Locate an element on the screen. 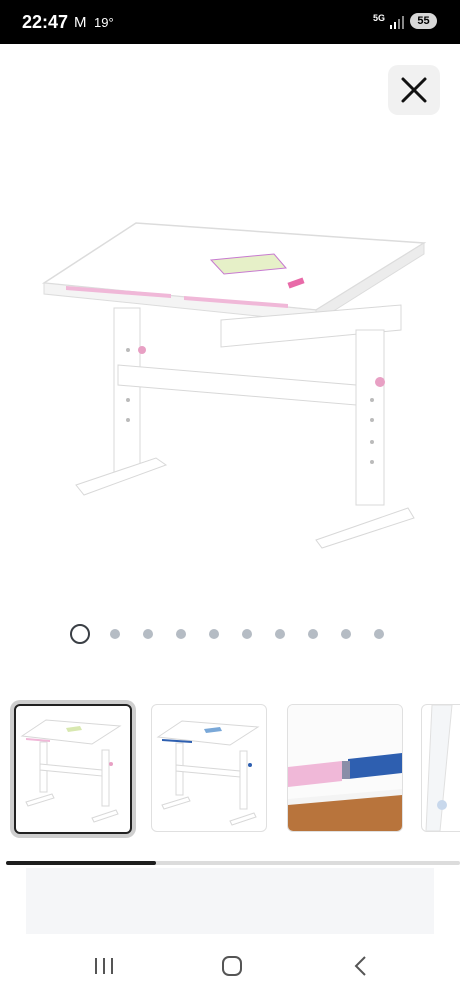 The height and width of the screenshot is (997, 460). navigation-bar is located at coordinates (230, 967).